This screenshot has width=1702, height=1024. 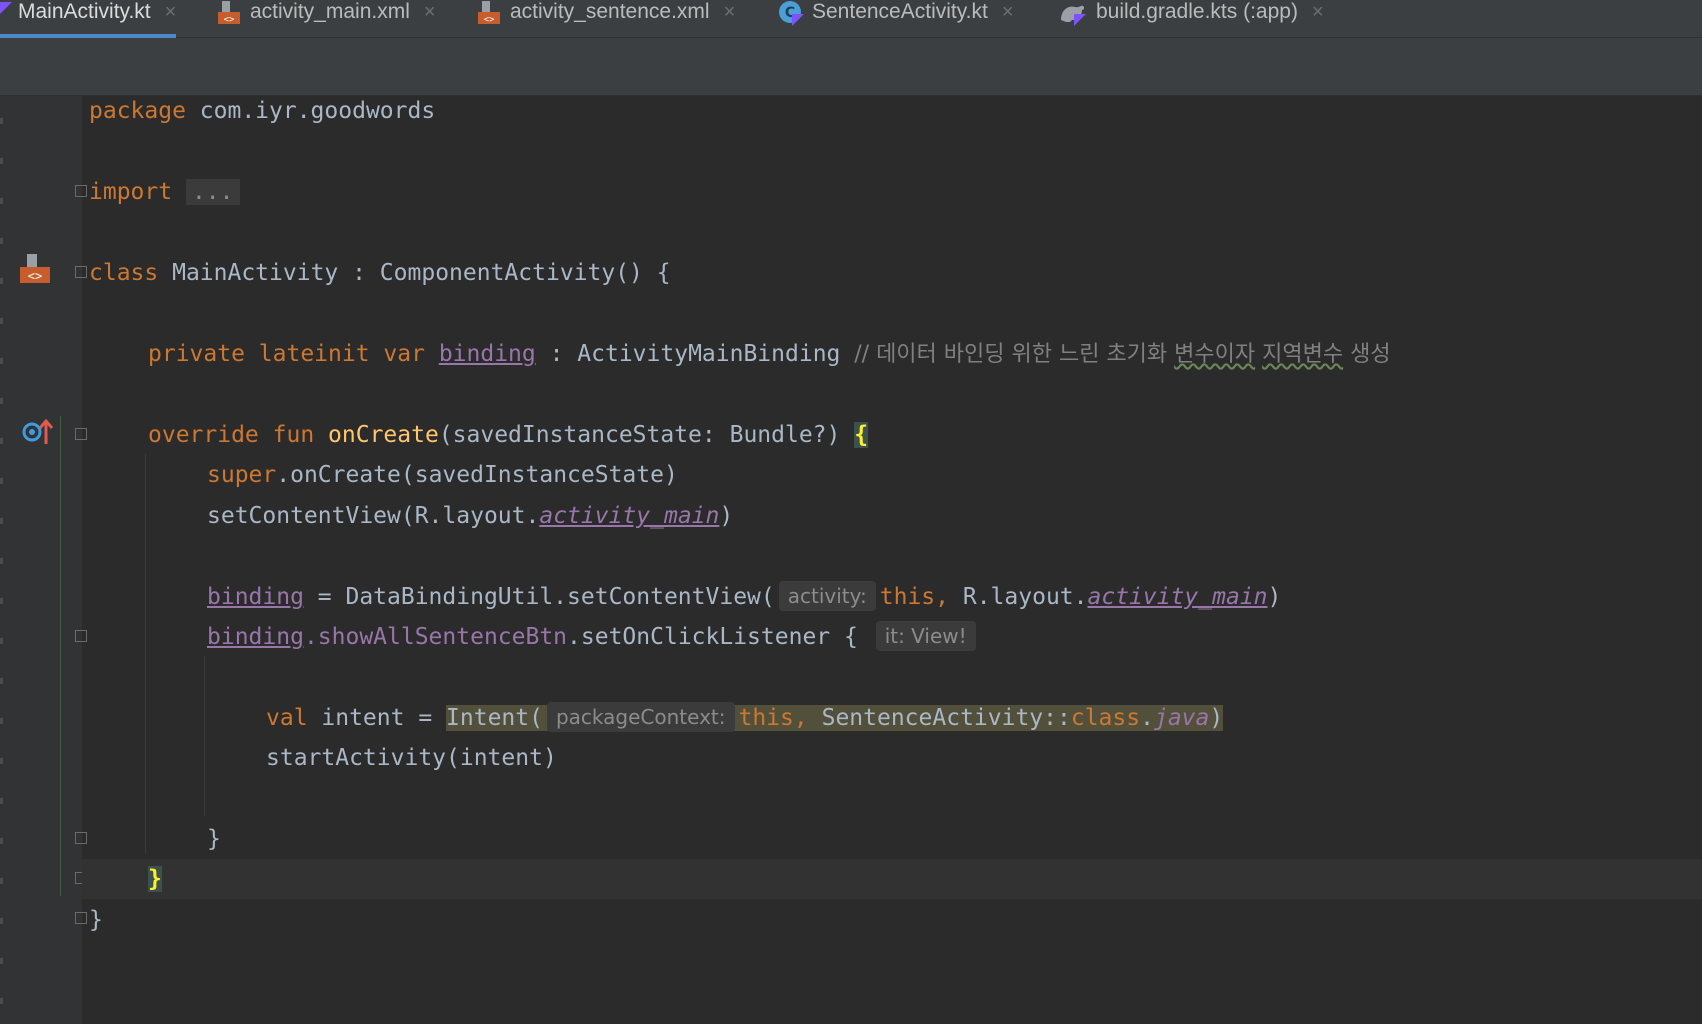 I want to click on method-call: setContentView(R.layout., so click(x=373, y=516).